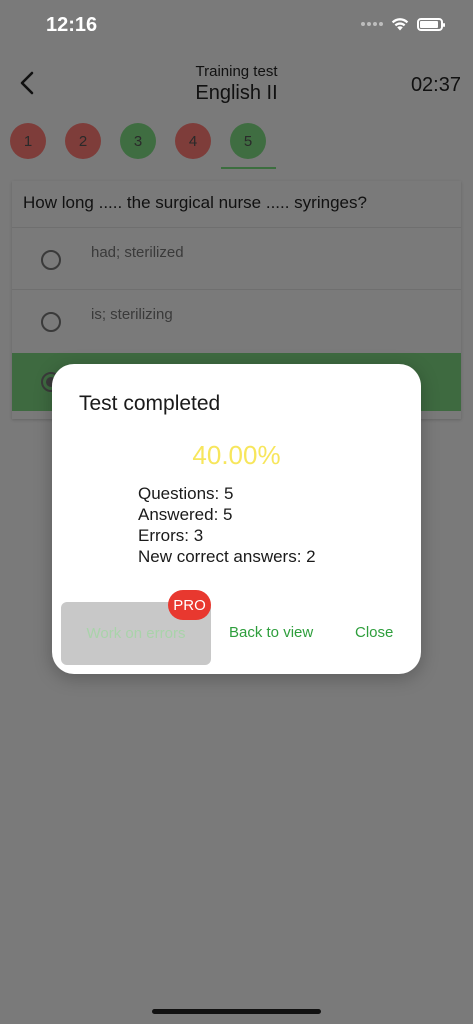 This screenshot has width=473, height=1024. What do you see at coordinates (431, 24) in the screenshot?
I see `battery-icon` at bounding box center [431, 24].